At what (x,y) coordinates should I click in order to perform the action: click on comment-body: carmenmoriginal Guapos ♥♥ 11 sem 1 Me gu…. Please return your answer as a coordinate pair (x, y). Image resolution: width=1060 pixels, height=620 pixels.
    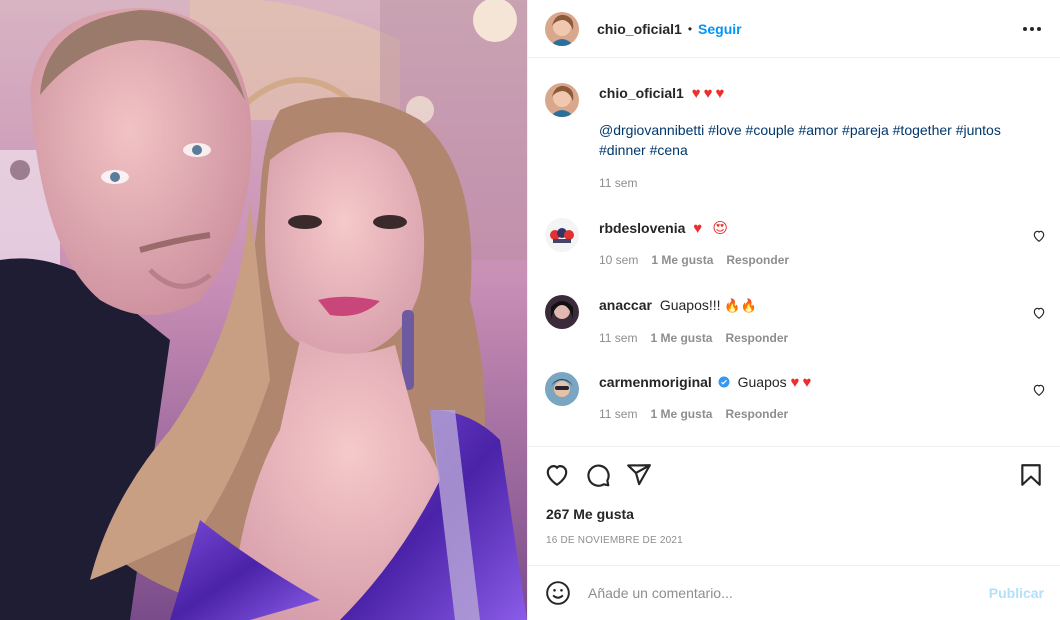
    Looking at the image, I should click on (807, 396).